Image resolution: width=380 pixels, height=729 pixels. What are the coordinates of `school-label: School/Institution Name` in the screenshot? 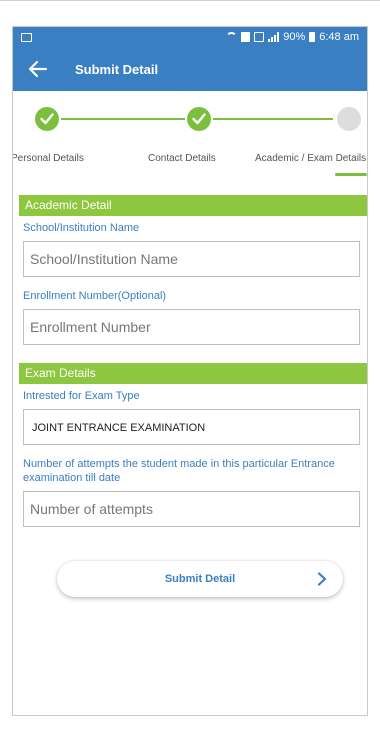 It's located at (81, 228).